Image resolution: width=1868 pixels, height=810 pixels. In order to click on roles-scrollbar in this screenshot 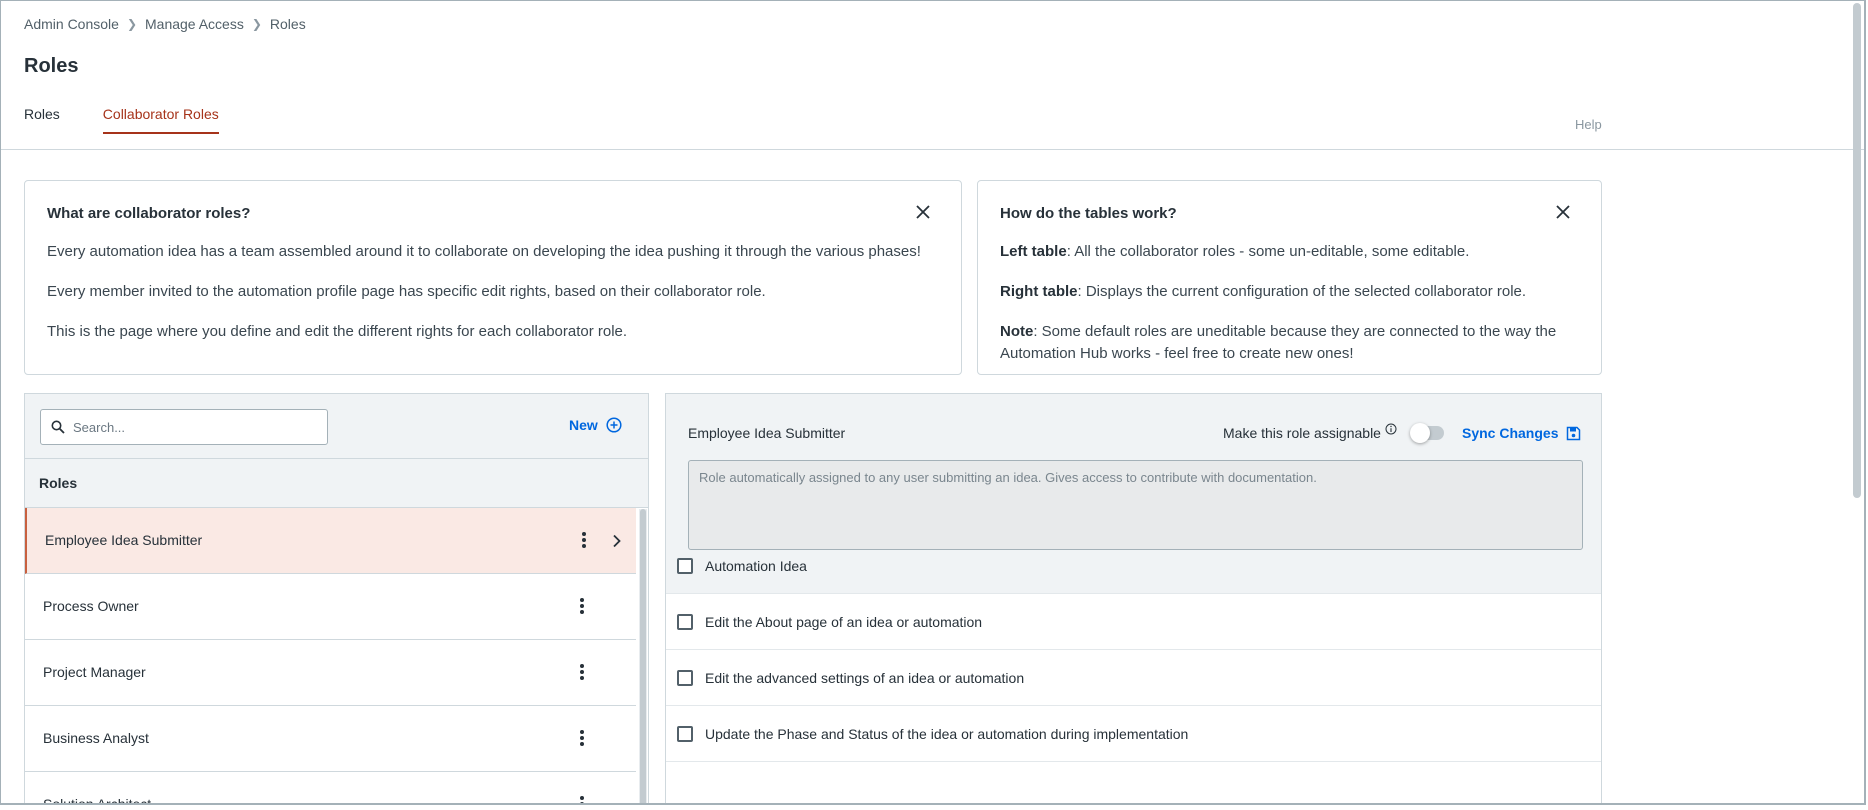, I will do `click(643, 656)`.